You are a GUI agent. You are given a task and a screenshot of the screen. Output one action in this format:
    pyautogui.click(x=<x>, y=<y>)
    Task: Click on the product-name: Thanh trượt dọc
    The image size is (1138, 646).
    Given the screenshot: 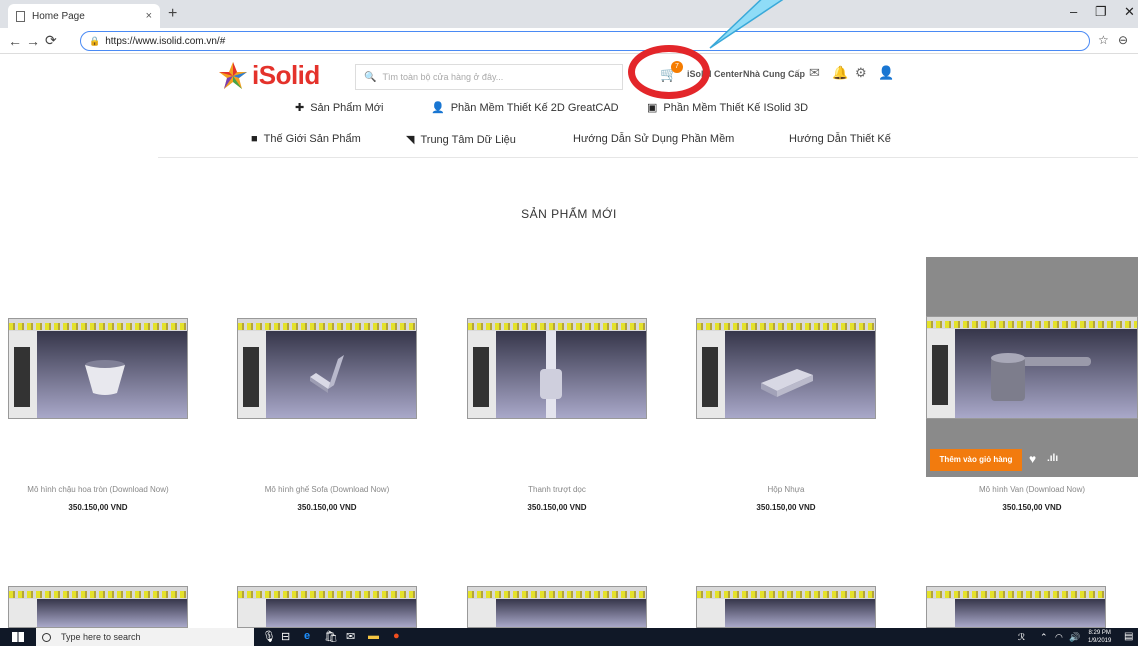 What is the action you would take?
    pyautogui.click(x=557, y=489)
    